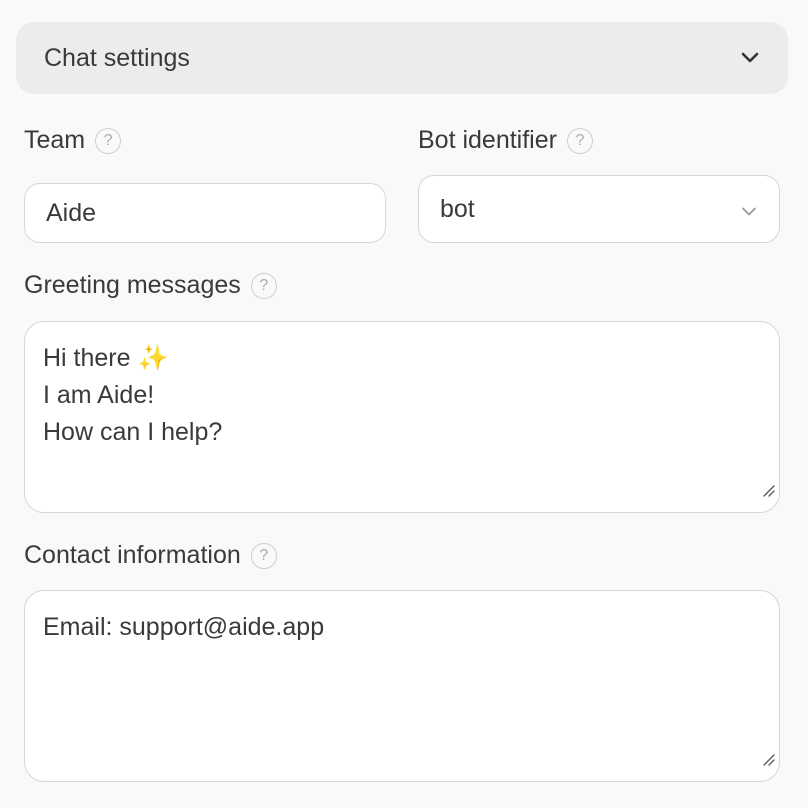  I want to click on bot-identifier-label: Bot identifier, so click(487, 140).